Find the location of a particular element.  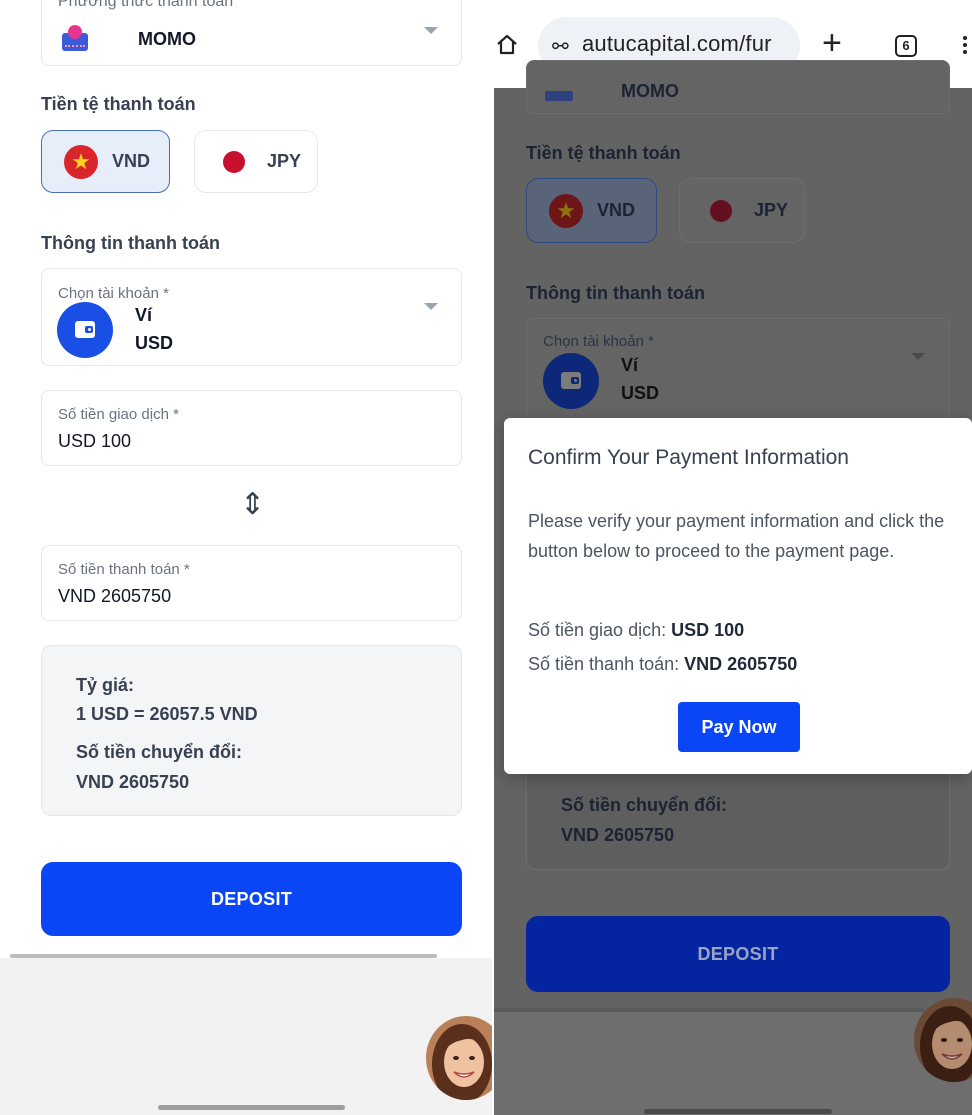

payment-amount-value: VND 2605750 is located at coordinates (115, 596).